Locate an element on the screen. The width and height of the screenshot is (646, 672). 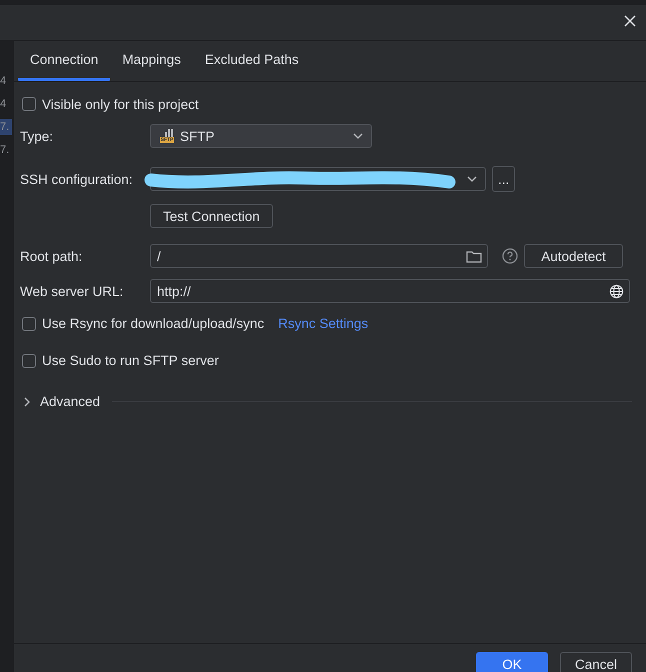
section-toggle: Advanced is located at coordinates (70, 401).